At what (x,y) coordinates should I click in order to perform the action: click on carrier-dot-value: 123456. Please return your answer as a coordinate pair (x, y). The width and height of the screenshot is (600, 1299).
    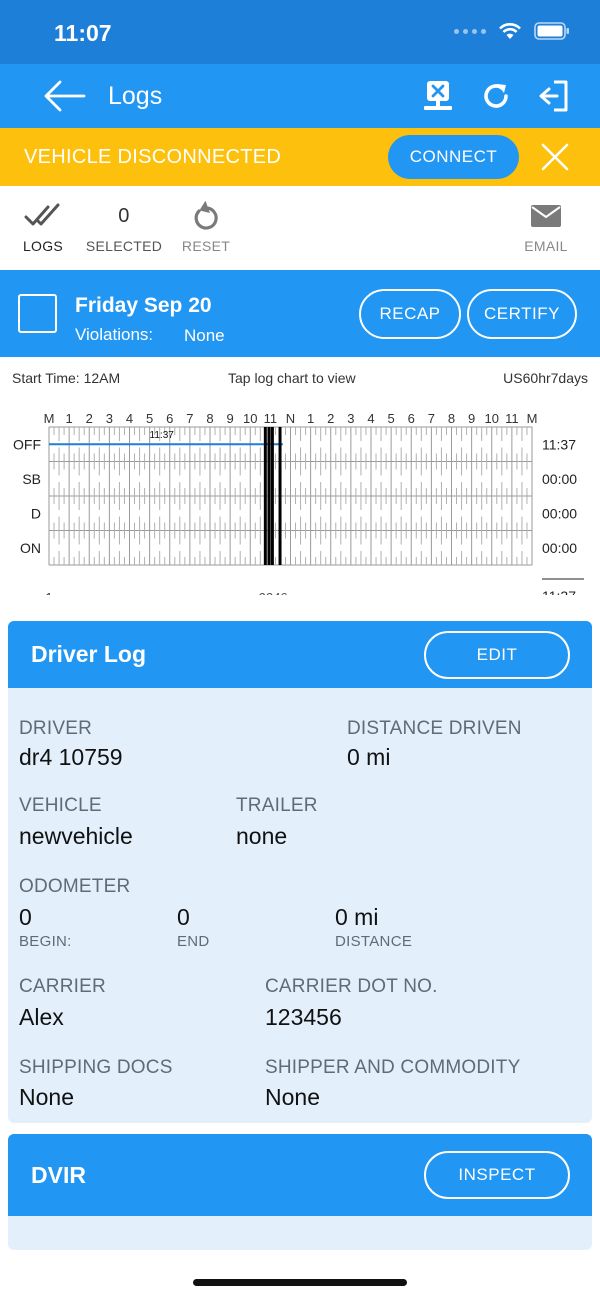
    Looking at the image, I should click on (303, 1017).